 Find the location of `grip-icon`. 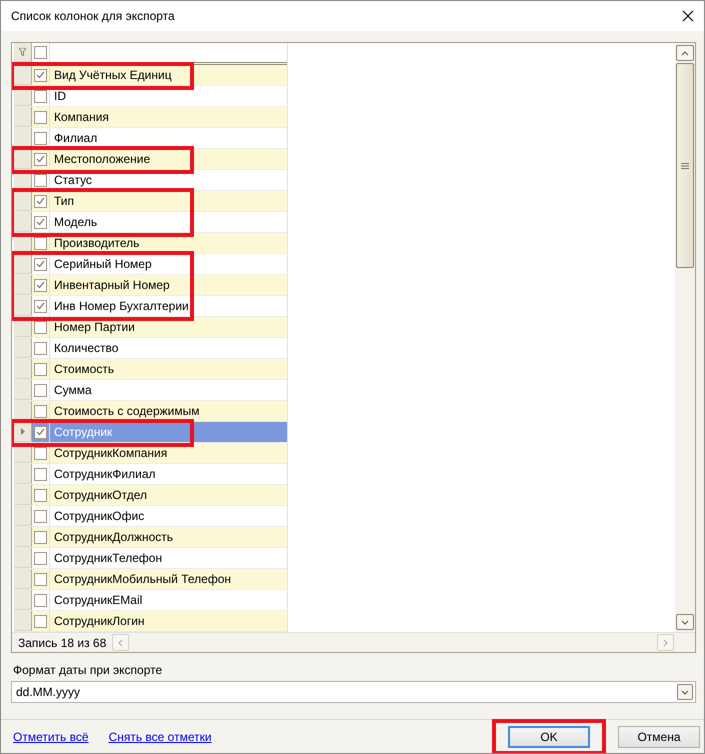

grip-icon is located at coordinates (685, 165).